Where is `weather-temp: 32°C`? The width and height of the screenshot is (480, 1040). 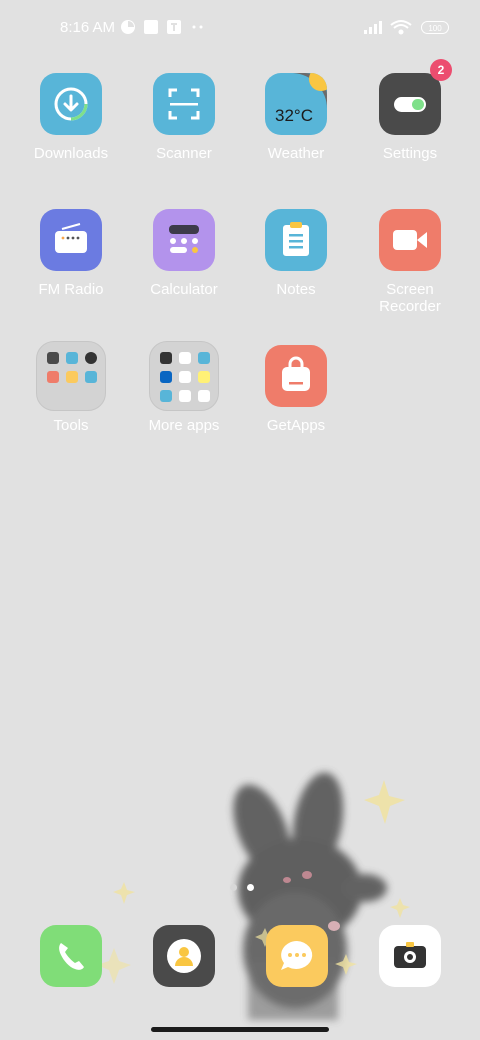 weather-temp: 32°C is located at coordinates (294, 115).